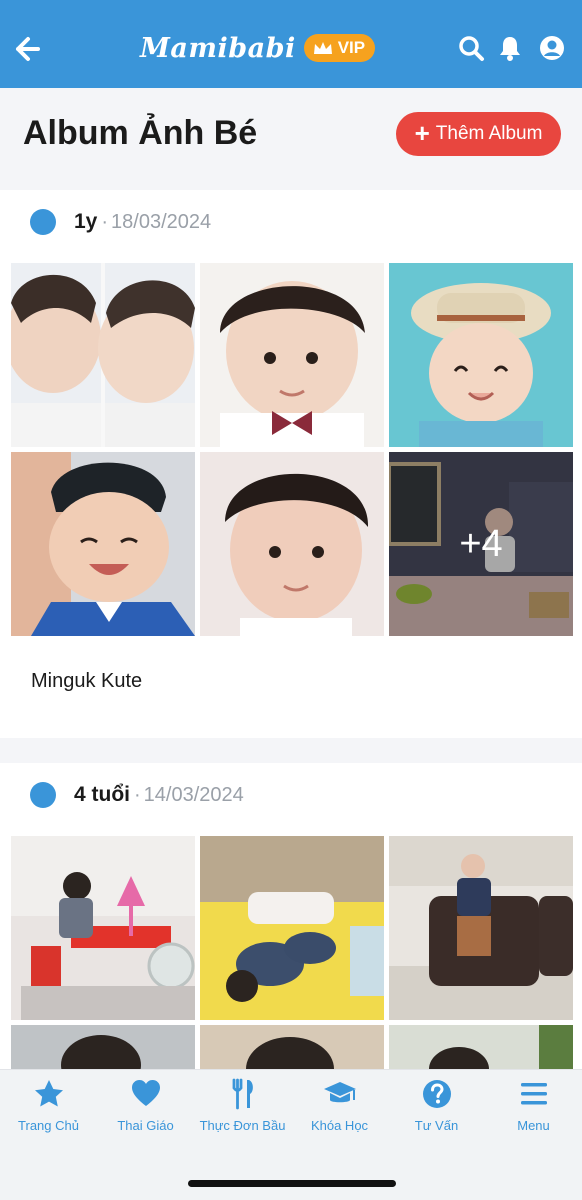 The height and width of the screenshot is (1200, 582). What do you see at coordinates (471, 48) in the screenshot?
I see `search-icon` at bounding box center [471, 48].